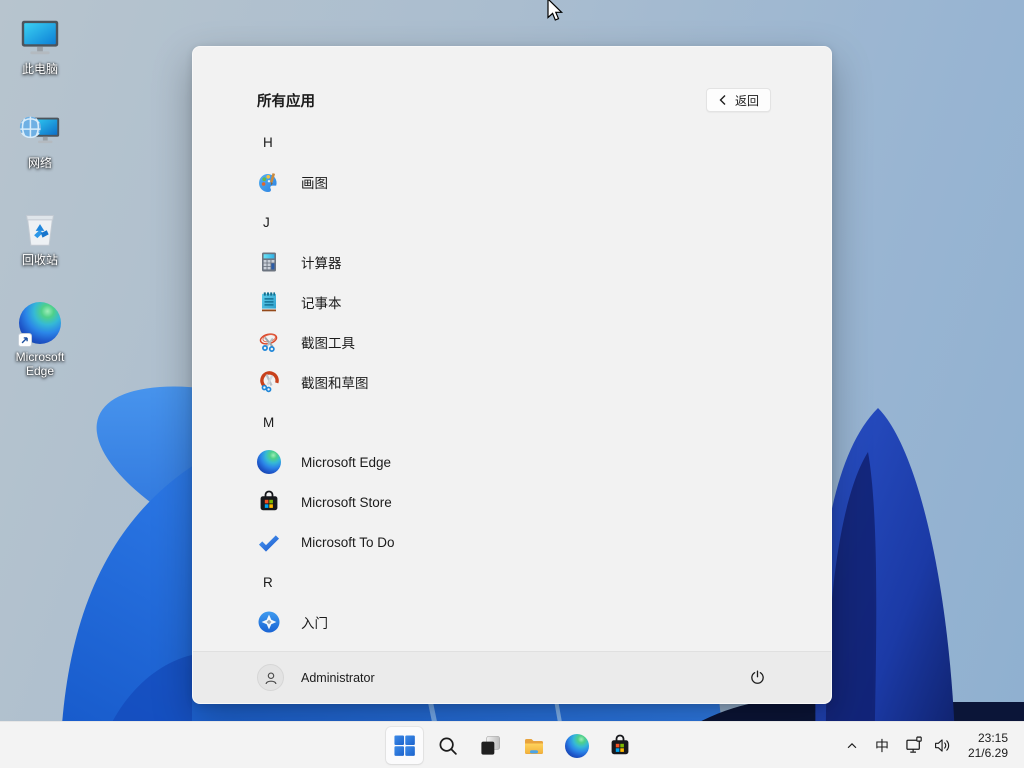  What do you see at coordinates (335, 383) in the screenshot?
I see `app-label: 截图和草图` at bounding box center [335, 383].